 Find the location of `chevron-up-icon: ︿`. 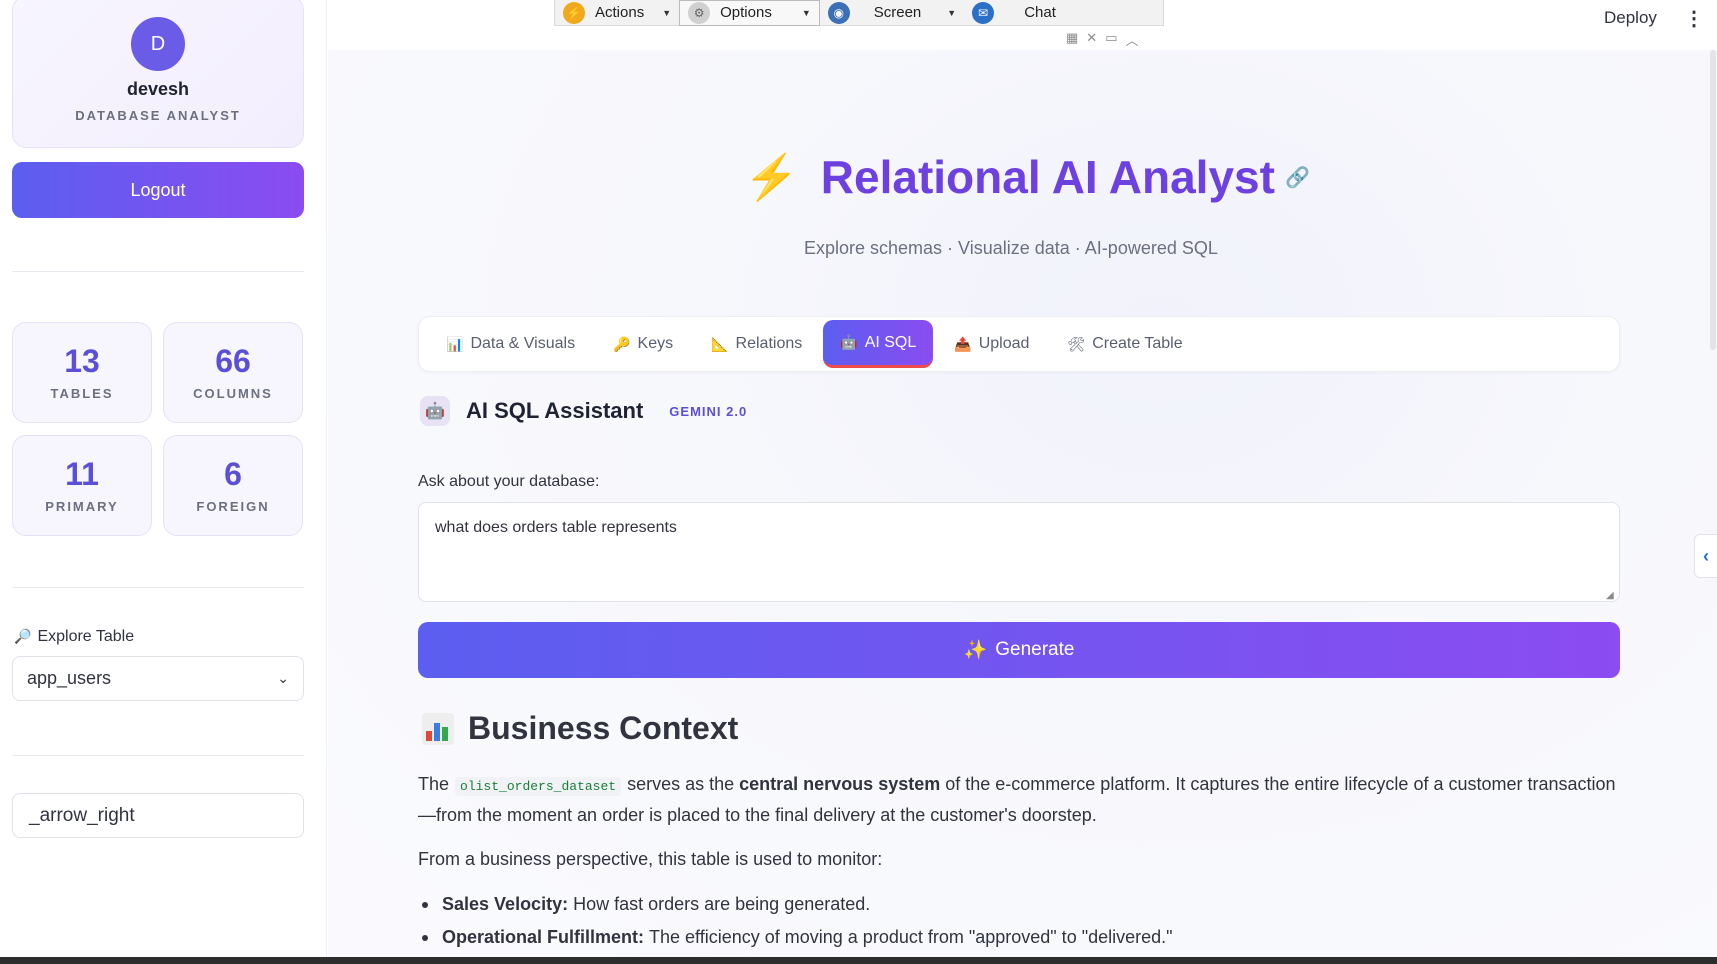

chevron-up-icon: ︿ is located at coordinates (1132, 39).